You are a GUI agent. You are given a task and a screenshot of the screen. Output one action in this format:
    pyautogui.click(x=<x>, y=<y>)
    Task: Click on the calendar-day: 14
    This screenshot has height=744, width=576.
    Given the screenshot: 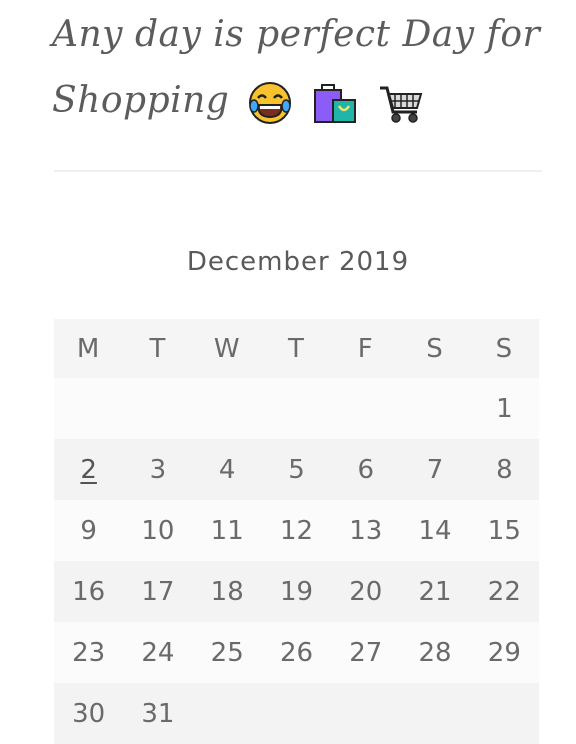 What is the action you would take?
    pyautogui.click(x=435, y=530)
    